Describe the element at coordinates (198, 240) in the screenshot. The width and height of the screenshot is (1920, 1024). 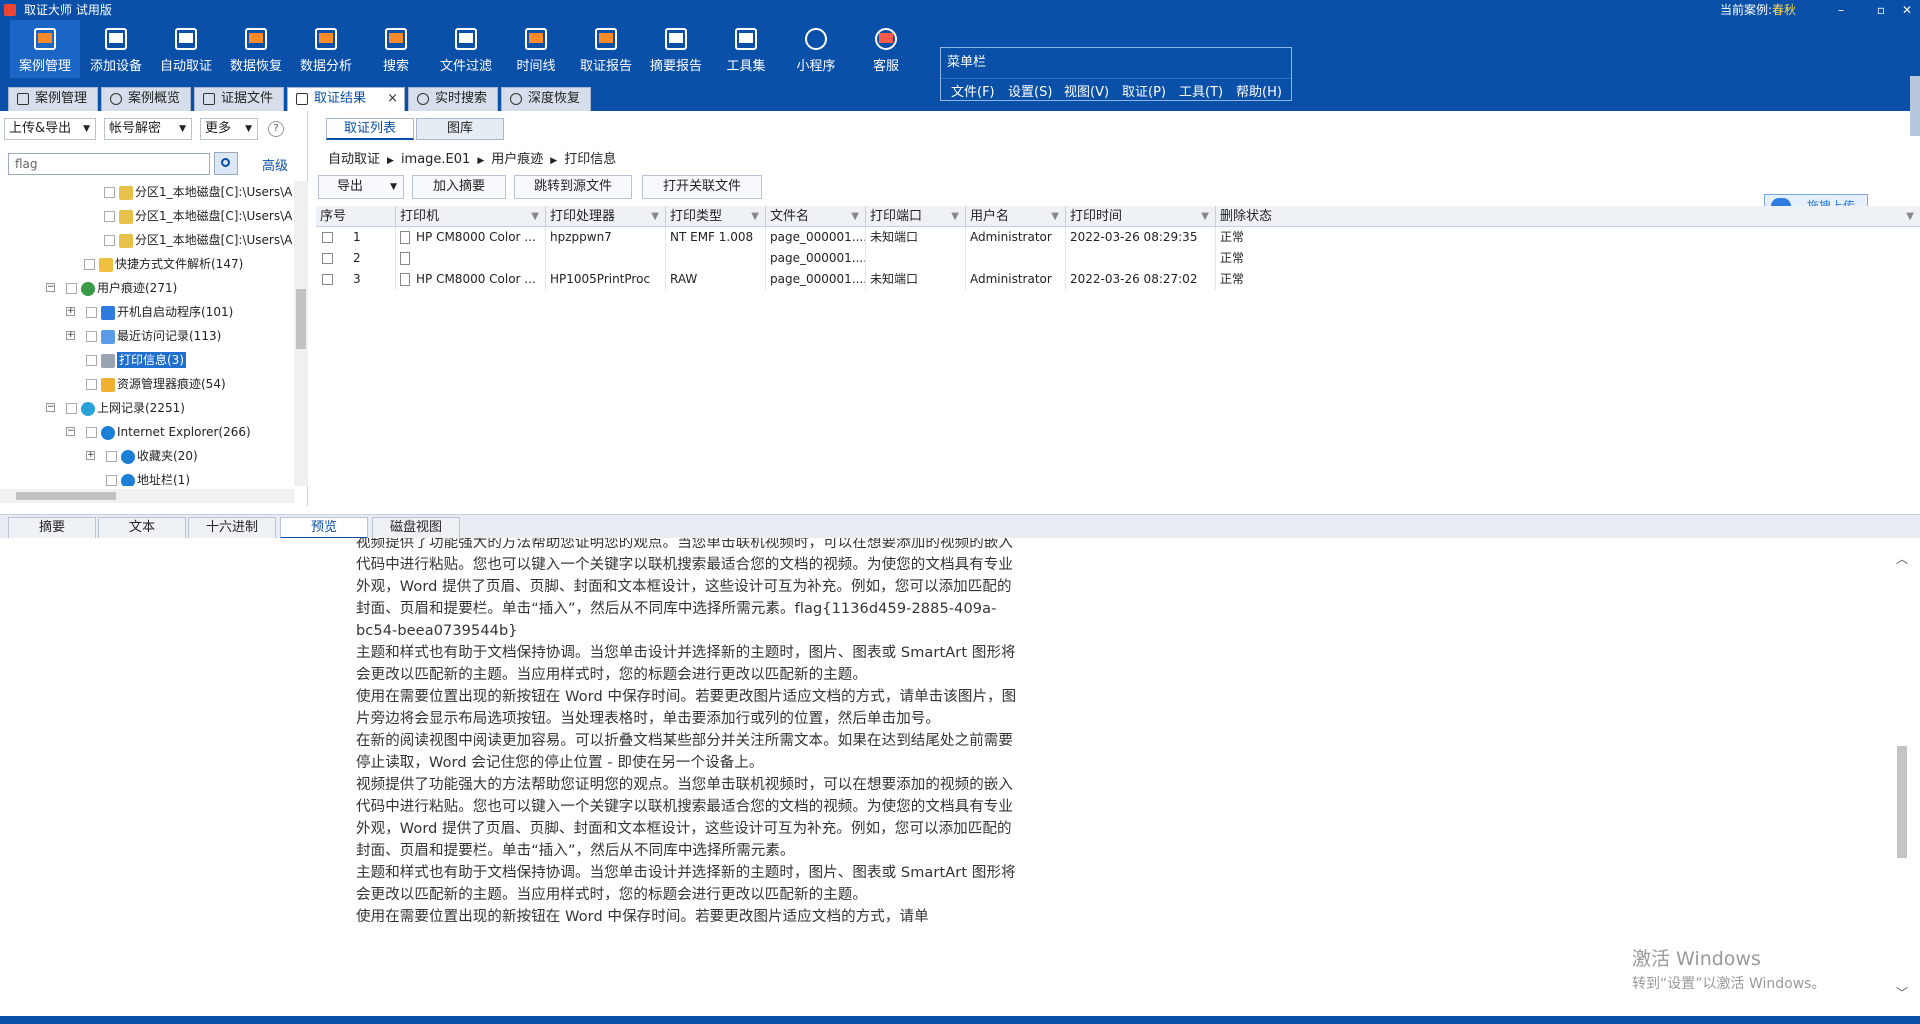
I see `tree-node-partition-3: 分区1_本地磁盘[C]:\Users\A` at that location.